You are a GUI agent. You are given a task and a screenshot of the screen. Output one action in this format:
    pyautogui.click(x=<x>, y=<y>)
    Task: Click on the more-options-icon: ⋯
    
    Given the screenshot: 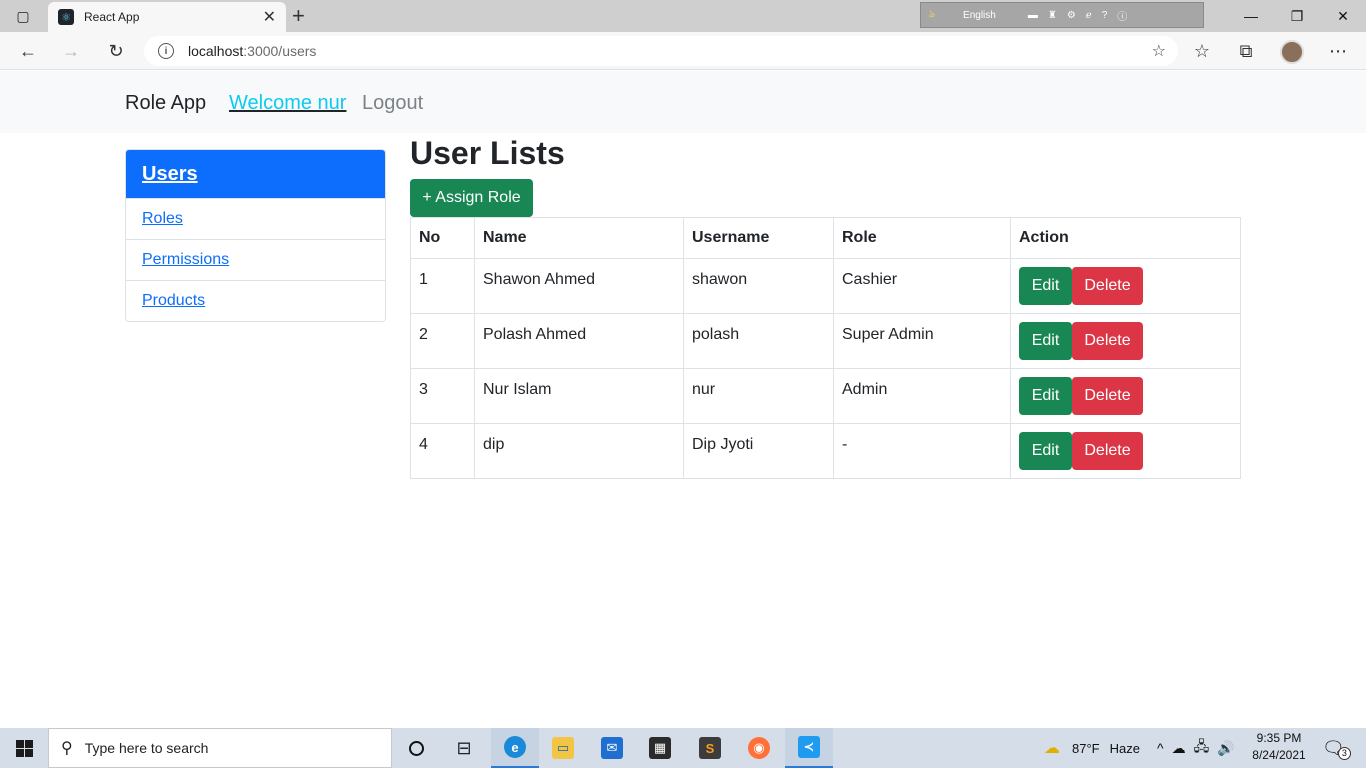 What is the action you would take?
    pyautogui.click(x=1338, y=51)
    